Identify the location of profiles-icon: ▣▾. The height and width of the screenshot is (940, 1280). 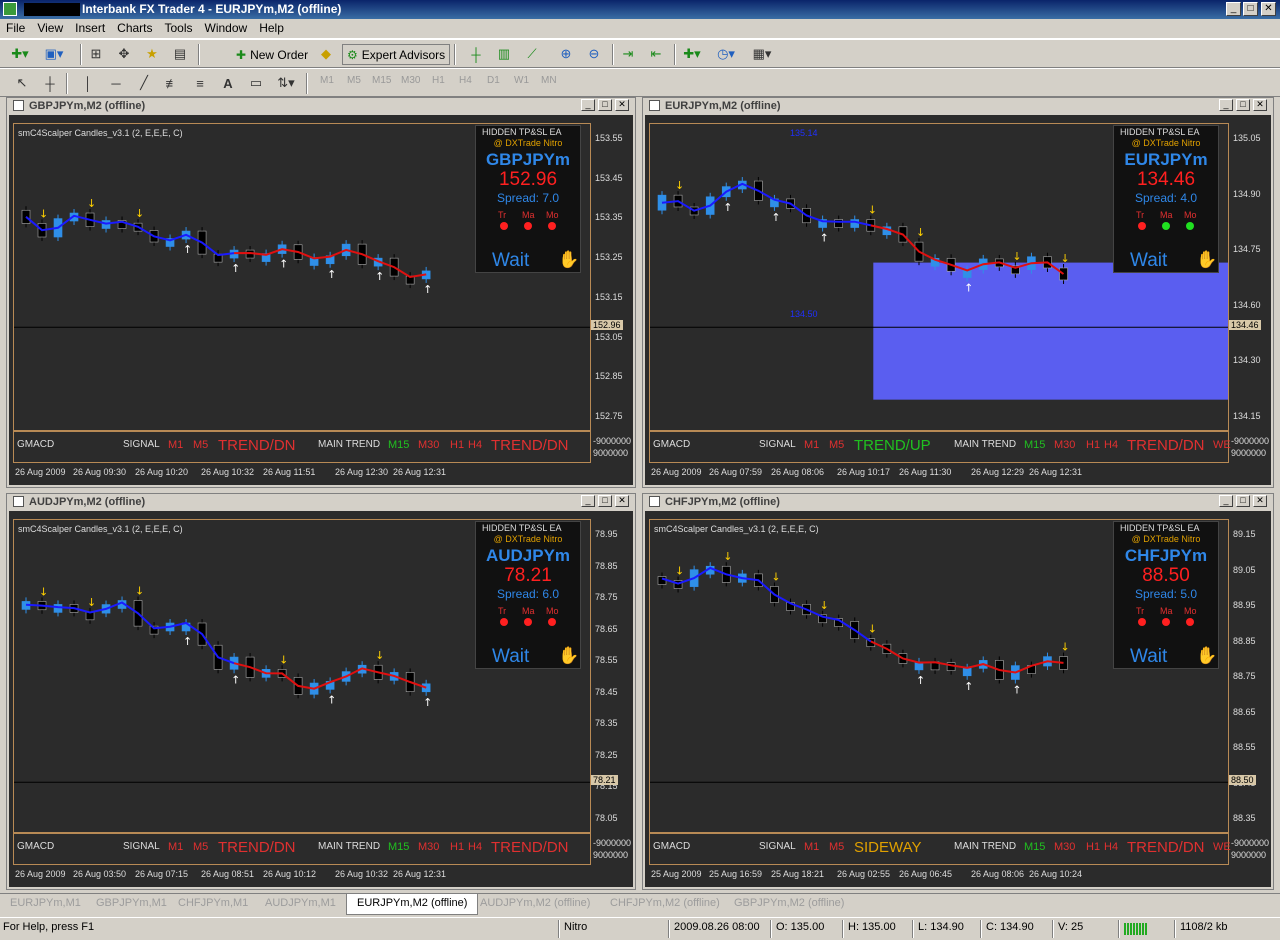
(54, 54).